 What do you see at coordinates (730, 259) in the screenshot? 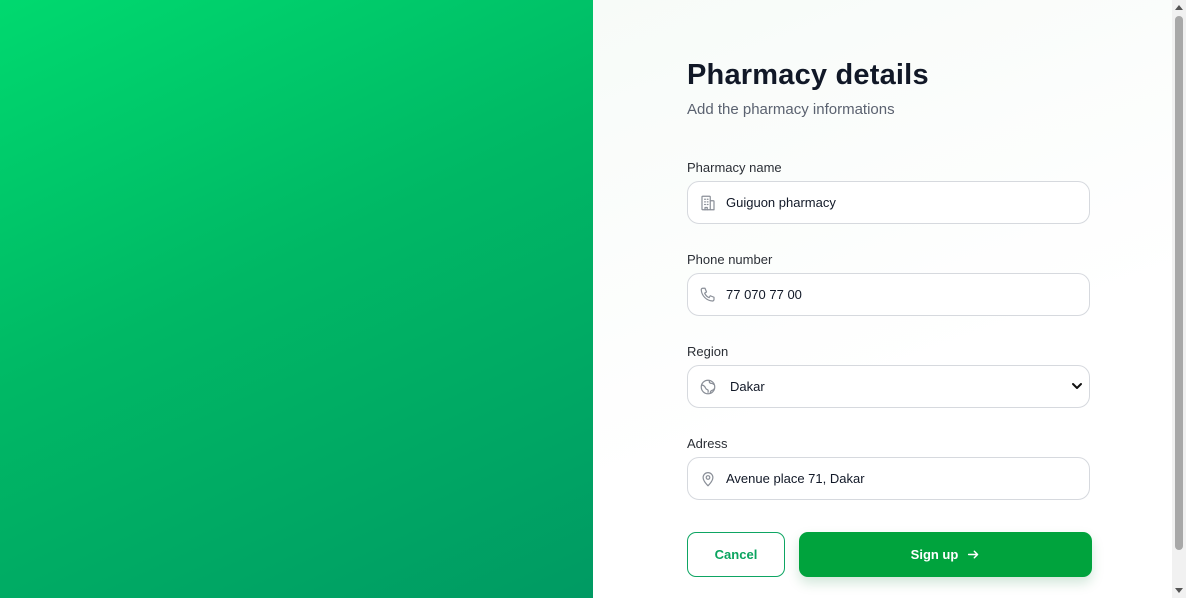
I see `phone-number-label: Phone number` at bounding box center [730, 259].